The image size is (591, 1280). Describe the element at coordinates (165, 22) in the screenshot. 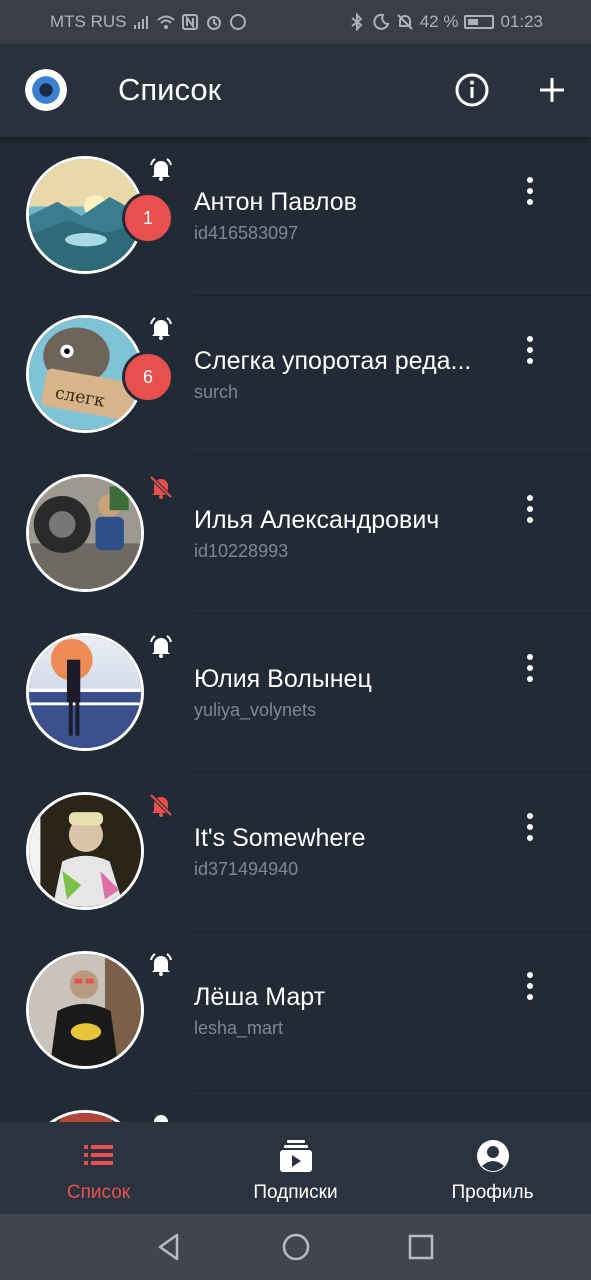

I see `wifi-icon` at that location.